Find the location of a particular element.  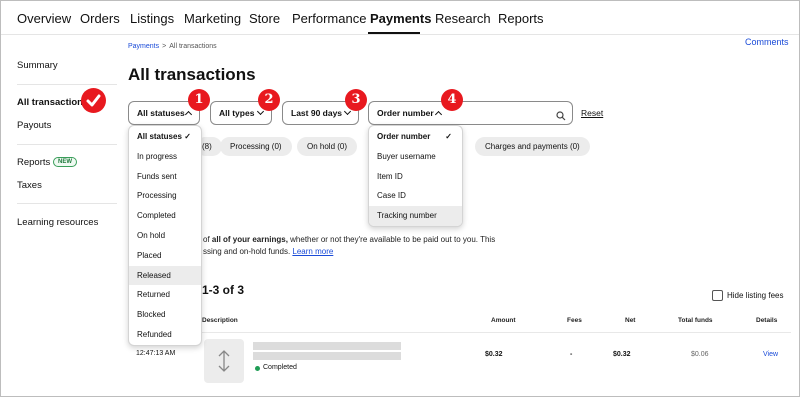

search-input is located at coordinates (511, 113).